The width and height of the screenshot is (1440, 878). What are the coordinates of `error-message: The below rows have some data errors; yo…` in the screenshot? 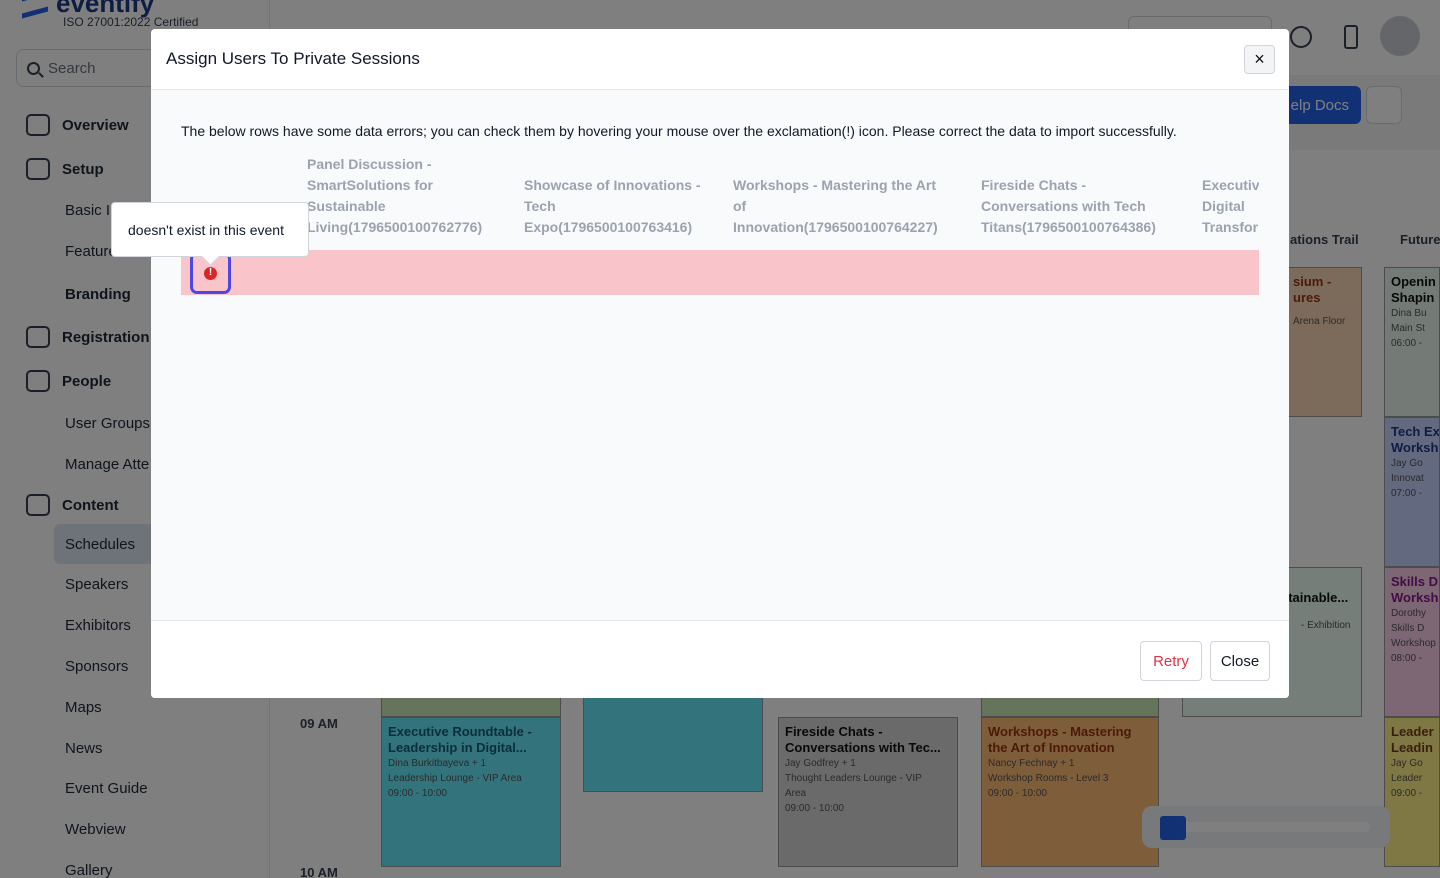 It's located at (679, 131).